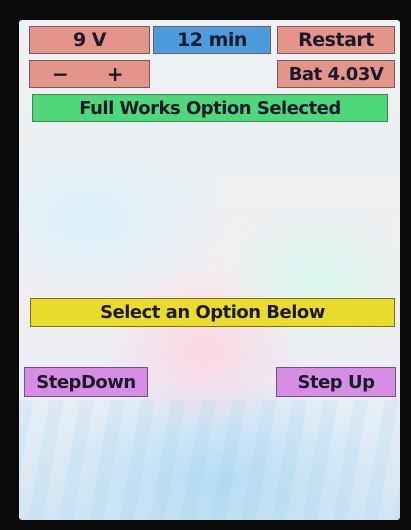  I want to click on prompt-banner: Select an Option Below, so click(212, 312).